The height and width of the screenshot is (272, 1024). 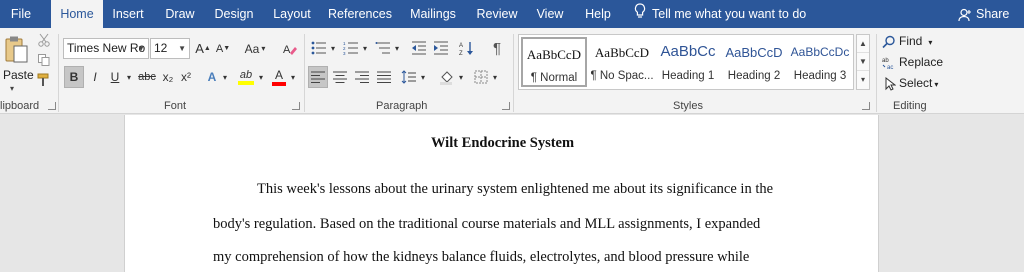 I want to click on increase-indent-icon, so click(x=441, y=48).